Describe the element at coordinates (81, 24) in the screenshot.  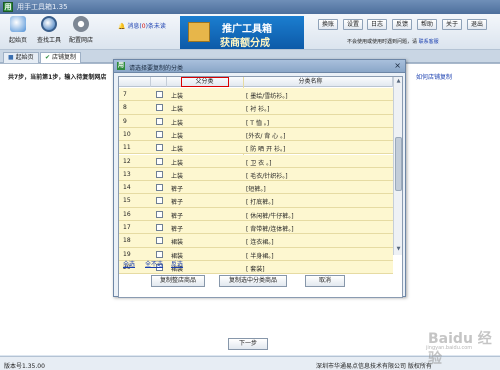
I see `gear-icon` at that location.